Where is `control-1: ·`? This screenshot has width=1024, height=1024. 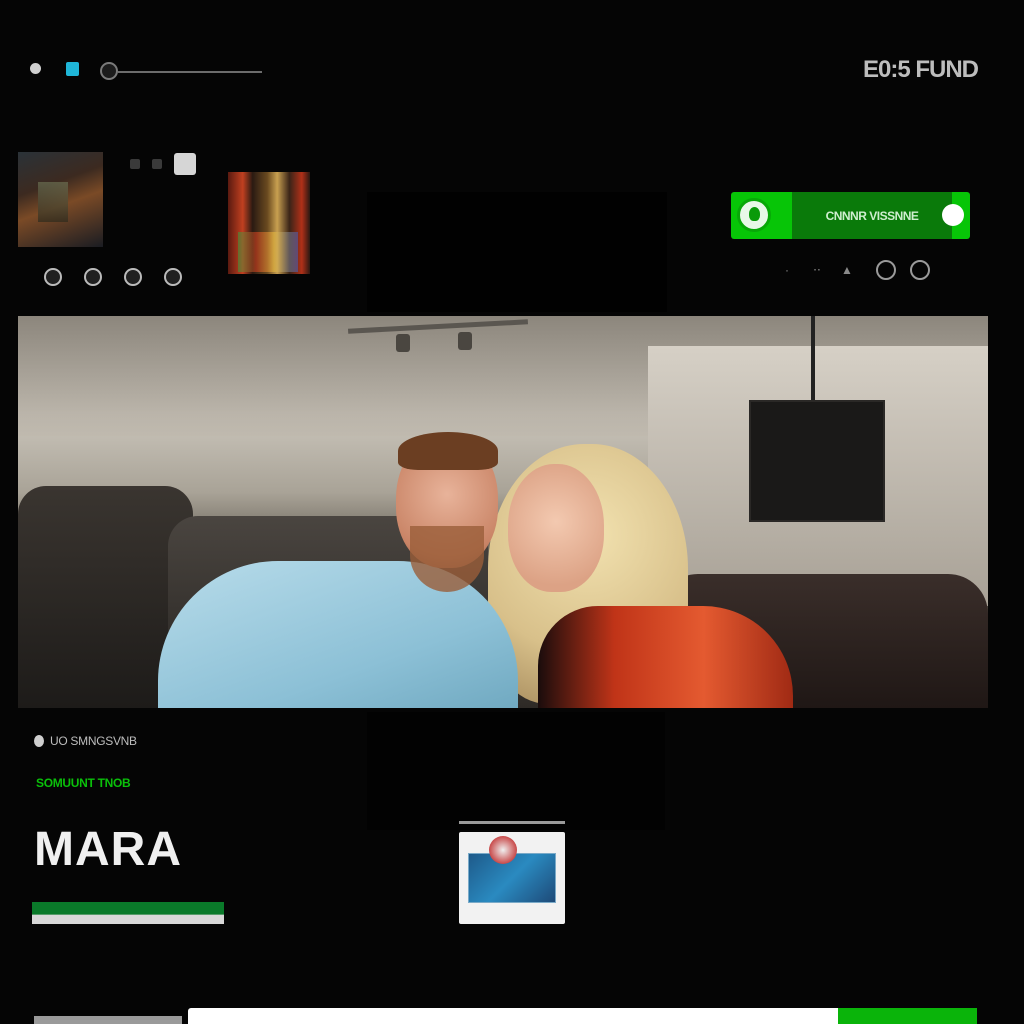
control-1: · is located at coordinates (787, 270).